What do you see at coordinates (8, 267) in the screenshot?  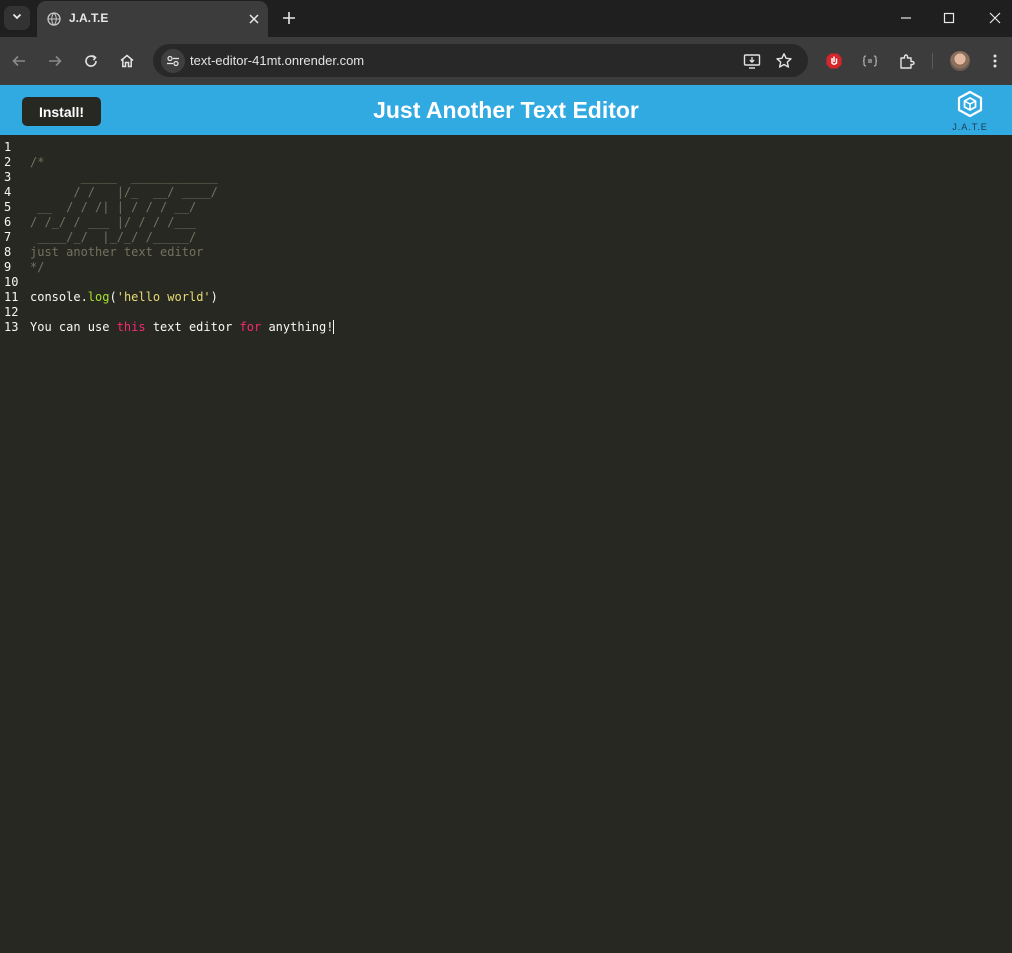 I see `line-number: 9` at bounding box center [8, 267].